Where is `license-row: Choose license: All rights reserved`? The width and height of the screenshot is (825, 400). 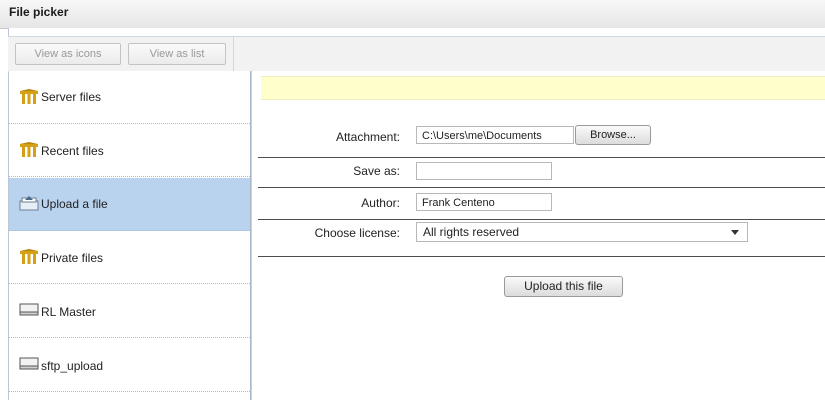 license-row: Choose license: All rights reserved is located at coordinates (541, 232).